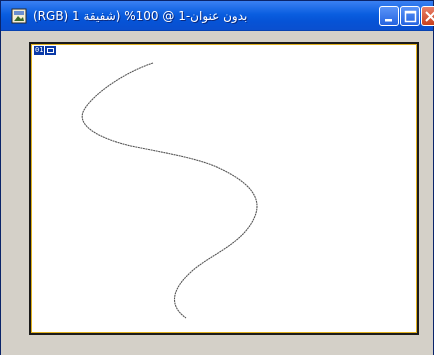 Image resolution: width=434 pixels, height=355 pixels. I want to click on close-icon, so click(429, 16).